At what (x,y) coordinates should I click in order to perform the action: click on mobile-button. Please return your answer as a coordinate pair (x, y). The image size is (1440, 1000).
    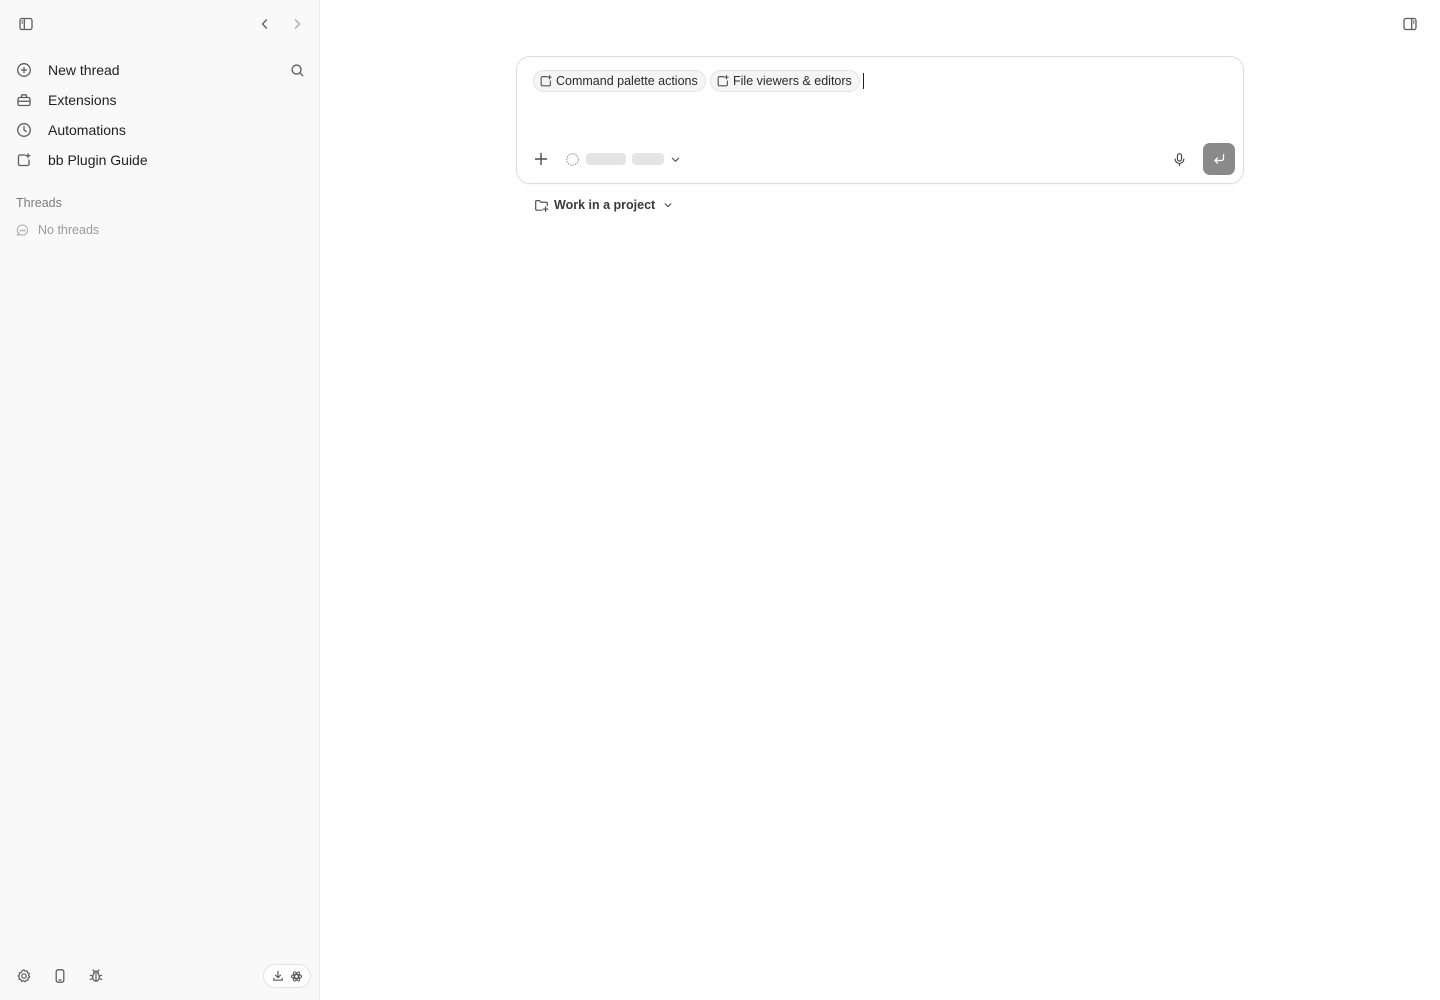
    Looking at the image, I should click on (60, 976).